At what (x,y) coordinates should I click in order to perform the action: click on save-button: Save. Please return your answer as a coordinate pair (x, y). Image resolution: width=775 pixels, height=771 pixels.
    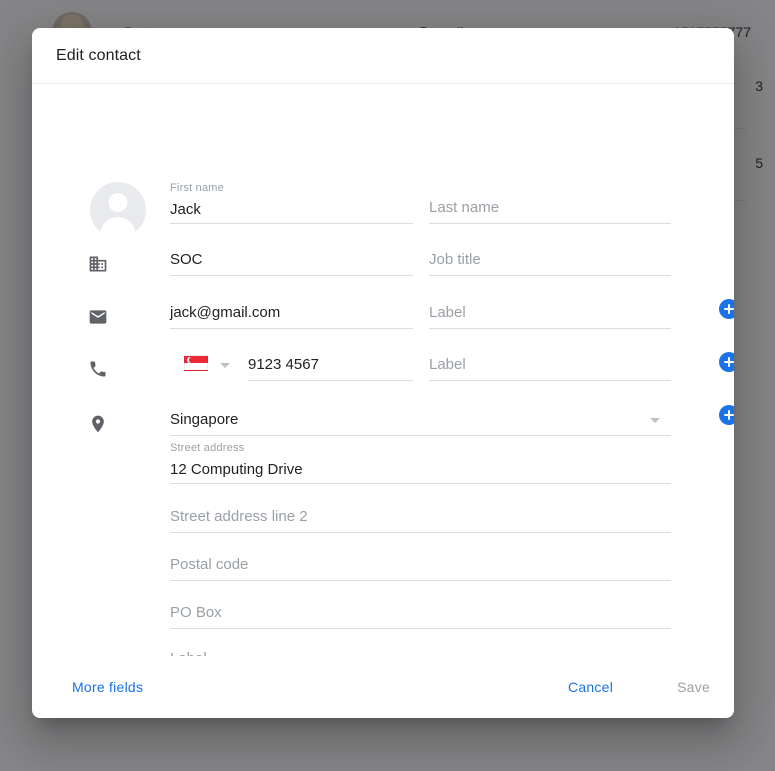
    Looking at the image, I should click on (687, 687).